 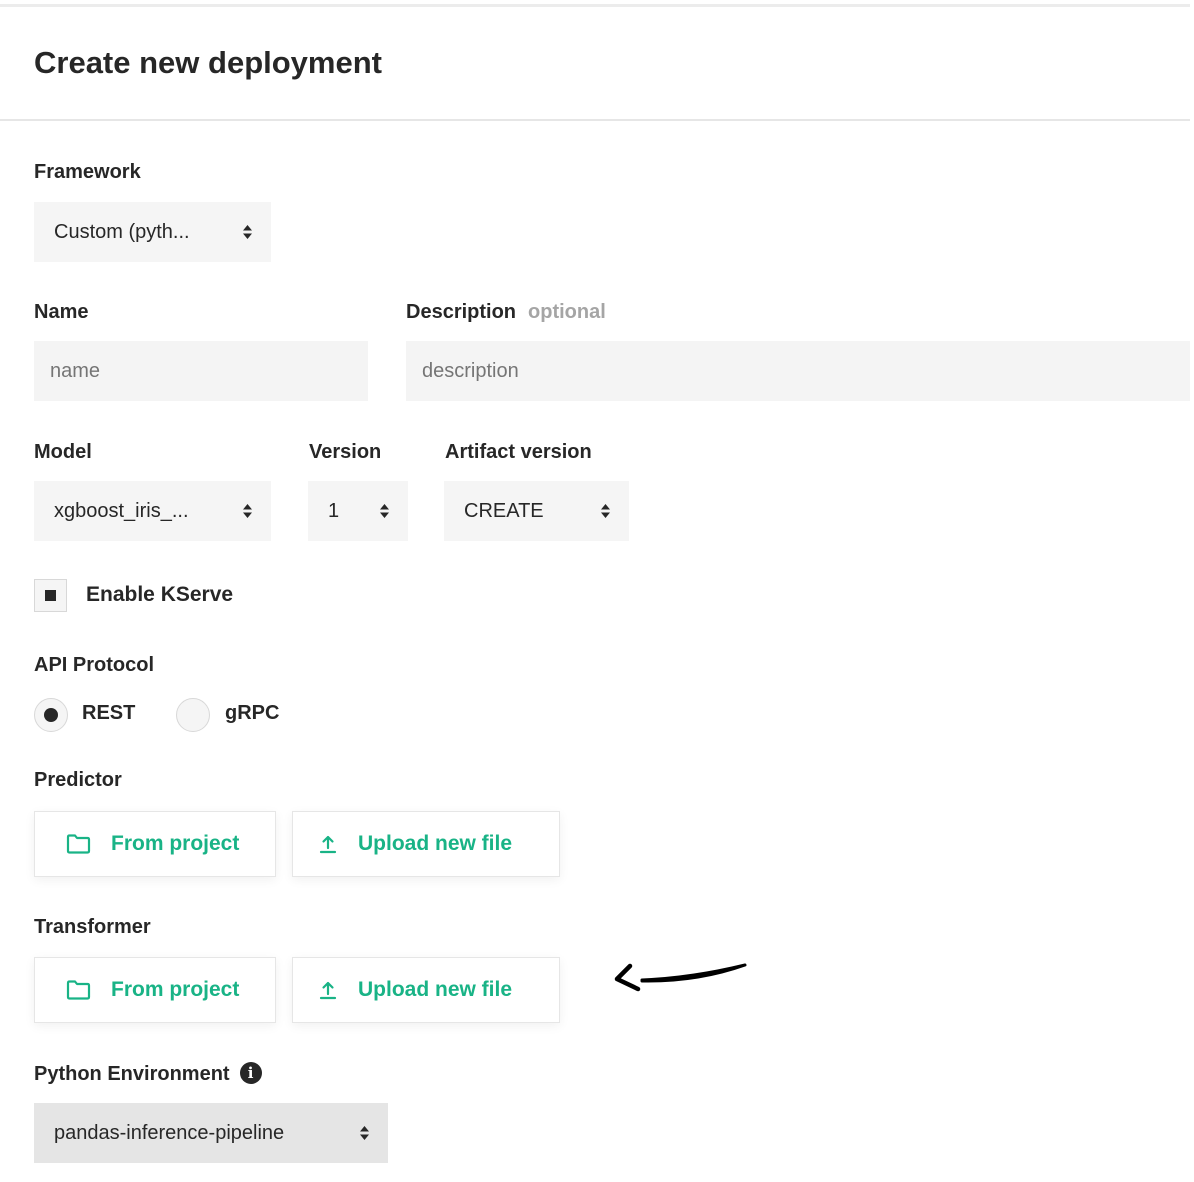 What do you see at coordinates (61, 312) in the screenshot?
I see `name-label: Name` at bounding box center [61, 312].